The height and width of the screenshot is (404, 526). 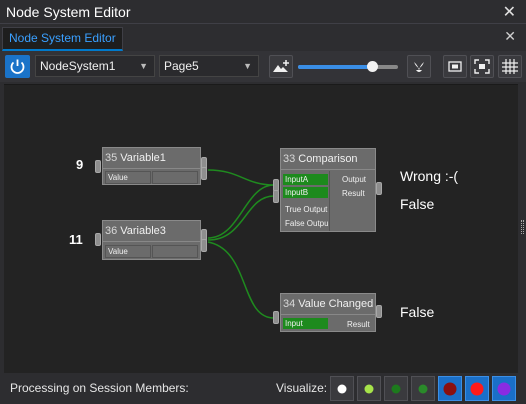 I want to click on variable1-input-value: 9, so click(x=80, y=164).